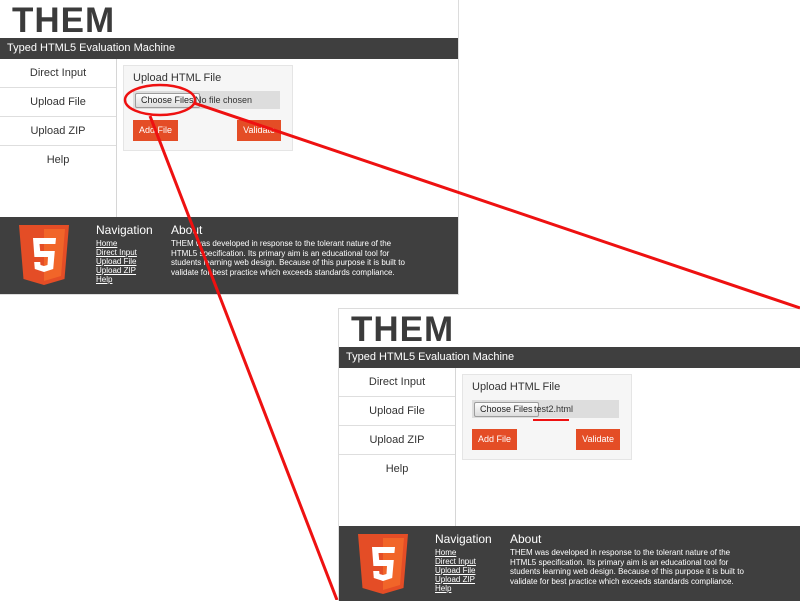 This screenshot has width=800, height=601. I want to click on filename-underline-annotation, so click(551, 420).